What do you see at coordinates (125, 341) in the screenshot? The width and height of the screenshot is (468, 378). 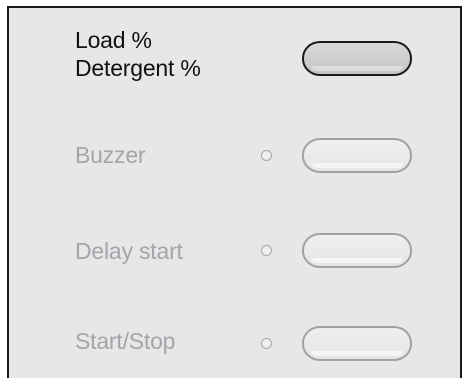 I see `start-stop-label: Start/Stop` at bounding box center [125, 341].